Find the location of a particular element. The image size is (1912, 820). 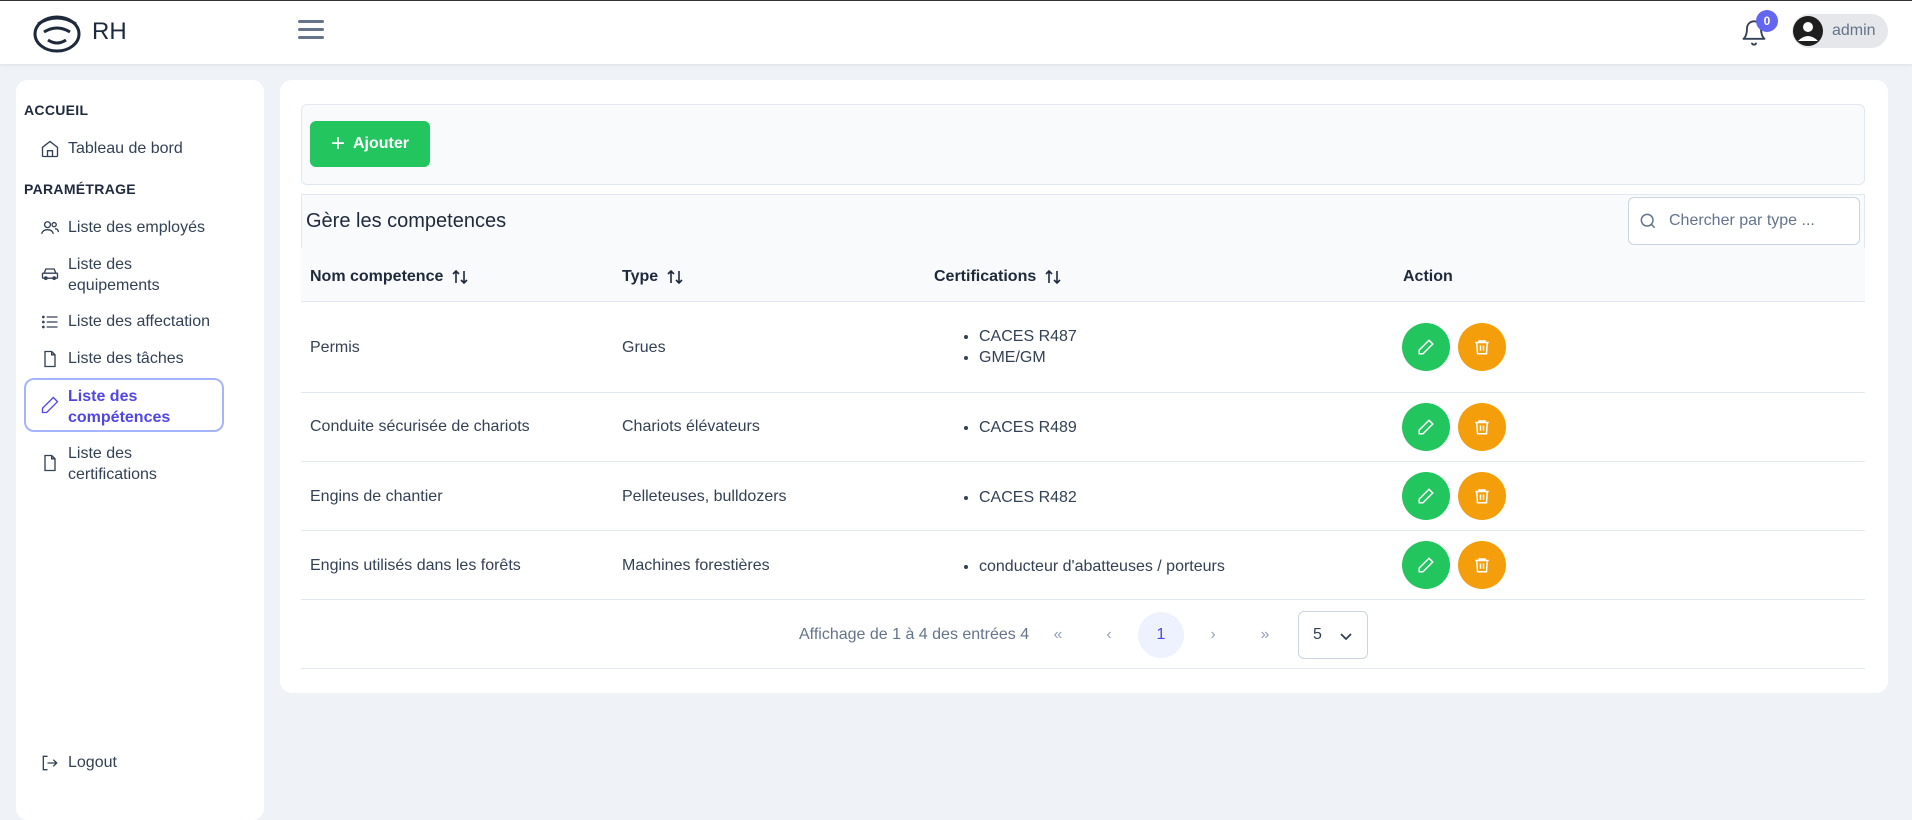

sidebar-item-label: Liste des certifications is located at coordinates (112, 464).